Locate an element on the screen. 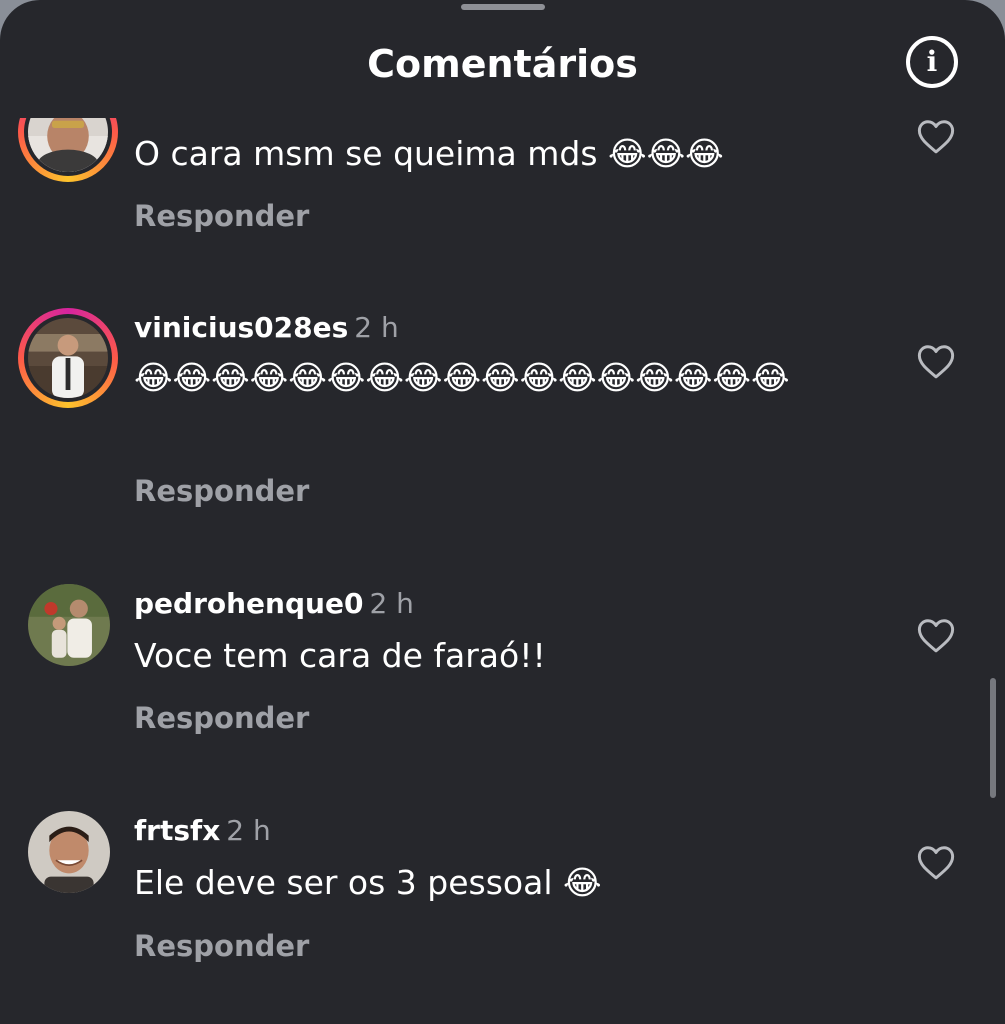 The height and width of the screenshot is (1024, 1005). comment-item: O cara msm se queima mds 😂😂😂 Responder is located at coordinates (495, 183).